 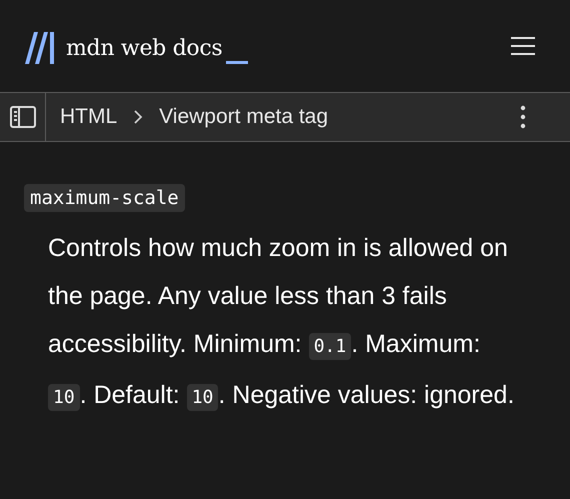 I want to click on more-icon, so click(x=523, y=117).